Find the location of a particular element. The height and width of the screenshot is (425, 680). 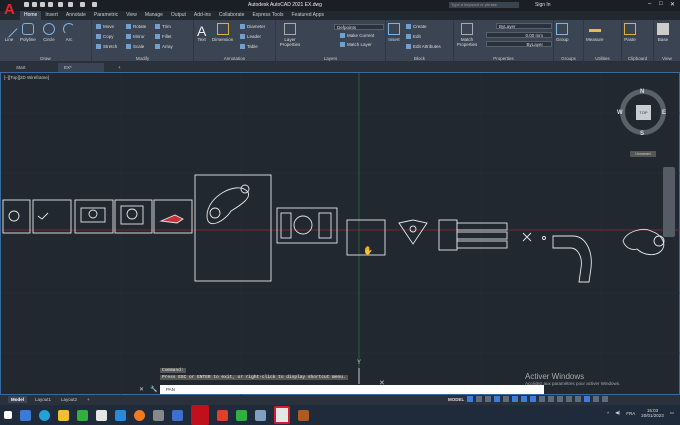

taskbar-opera is located at coordinates (200, 415).